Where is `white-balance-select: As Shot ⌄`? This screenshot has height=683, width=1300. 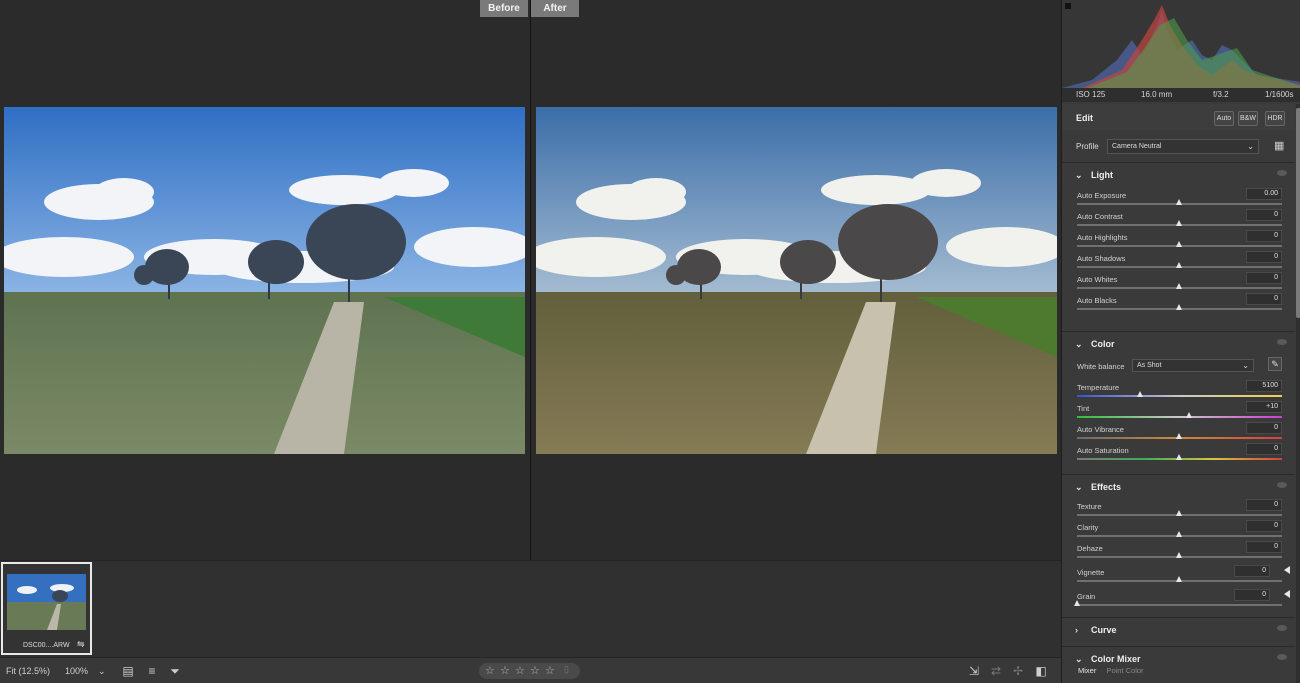
white-balance-select: As Shot ⌄ is located at coordinates (1193, 365).